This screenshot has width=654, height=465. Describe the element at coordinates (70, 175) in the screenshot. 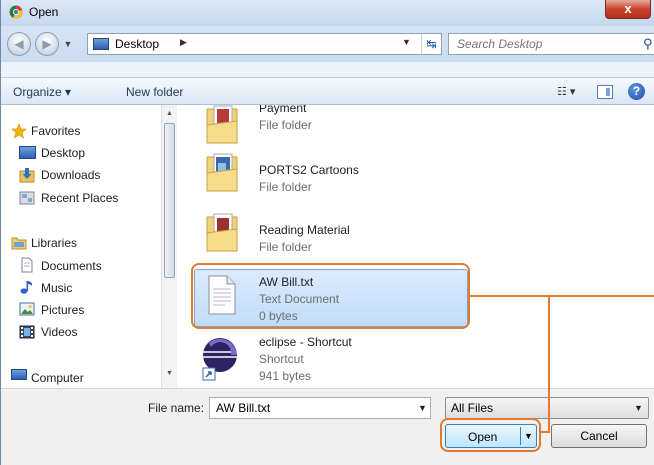

I see `nav-downloads: Downloads` at that location.